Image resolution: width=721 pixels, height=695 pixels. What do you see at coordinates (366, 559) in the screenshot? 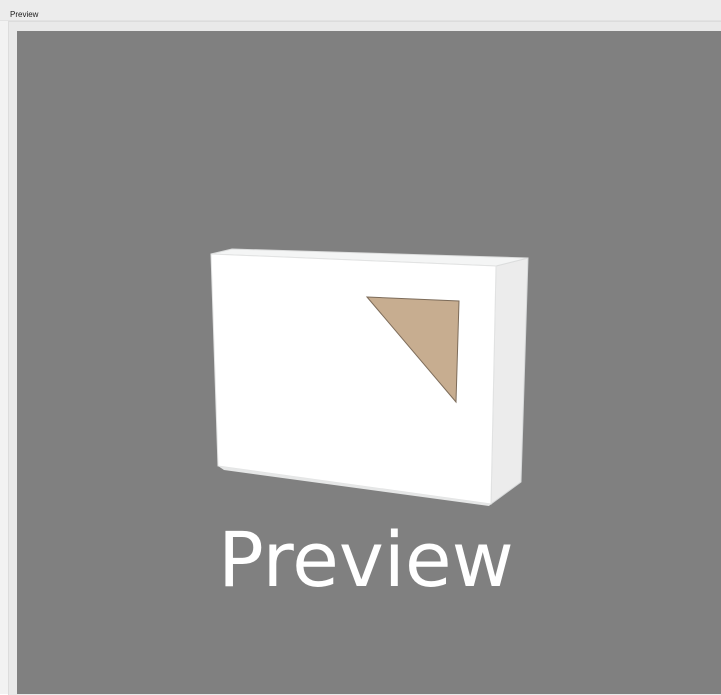
I see `preview-watermark: Preview` at bounding box center [366, 559].